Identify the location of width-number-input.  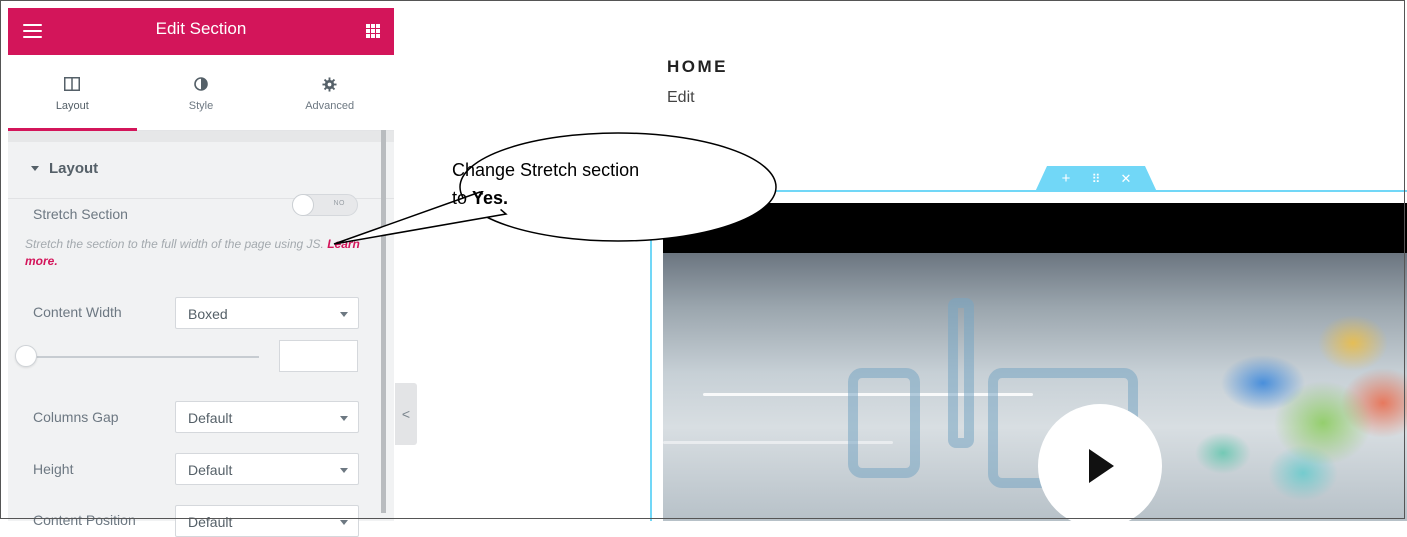
(318, 356).